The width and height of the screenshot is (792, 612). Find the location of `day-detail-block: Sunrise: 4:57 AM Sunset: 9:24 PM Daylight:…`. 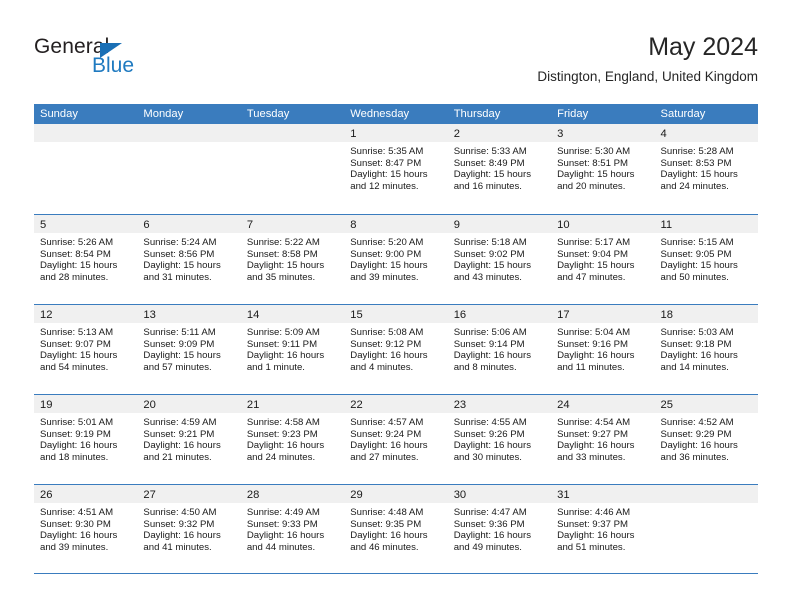

day-detail-block: Sunrise: 4:57 AM Sunset: 9:24 PM Daylight:… is located at coordinates (395, 438).